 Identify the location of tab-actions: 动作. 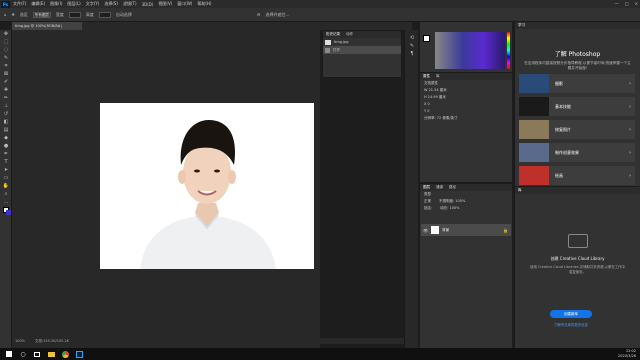
(349, 34).